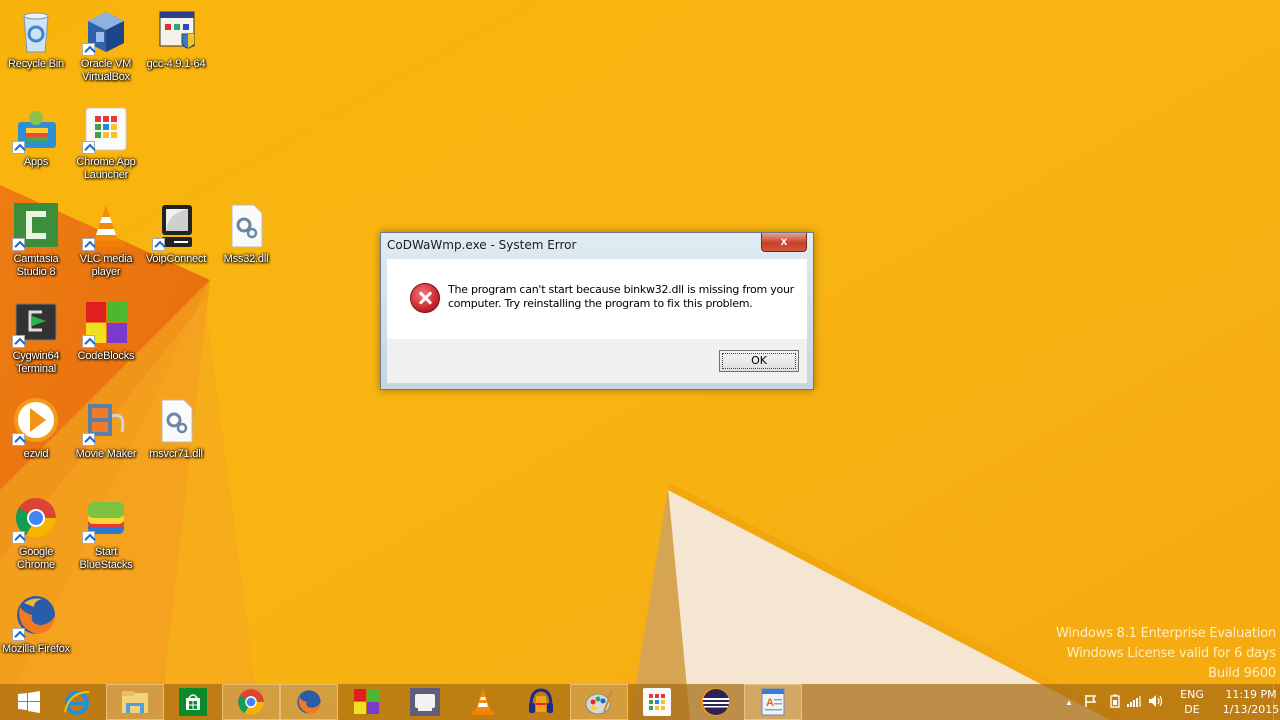 The width and height of the screenshot is (1280, 720). Describe the element at coordinates (246, 227) in the screenshot. I see `dll-file-icon` at that location.